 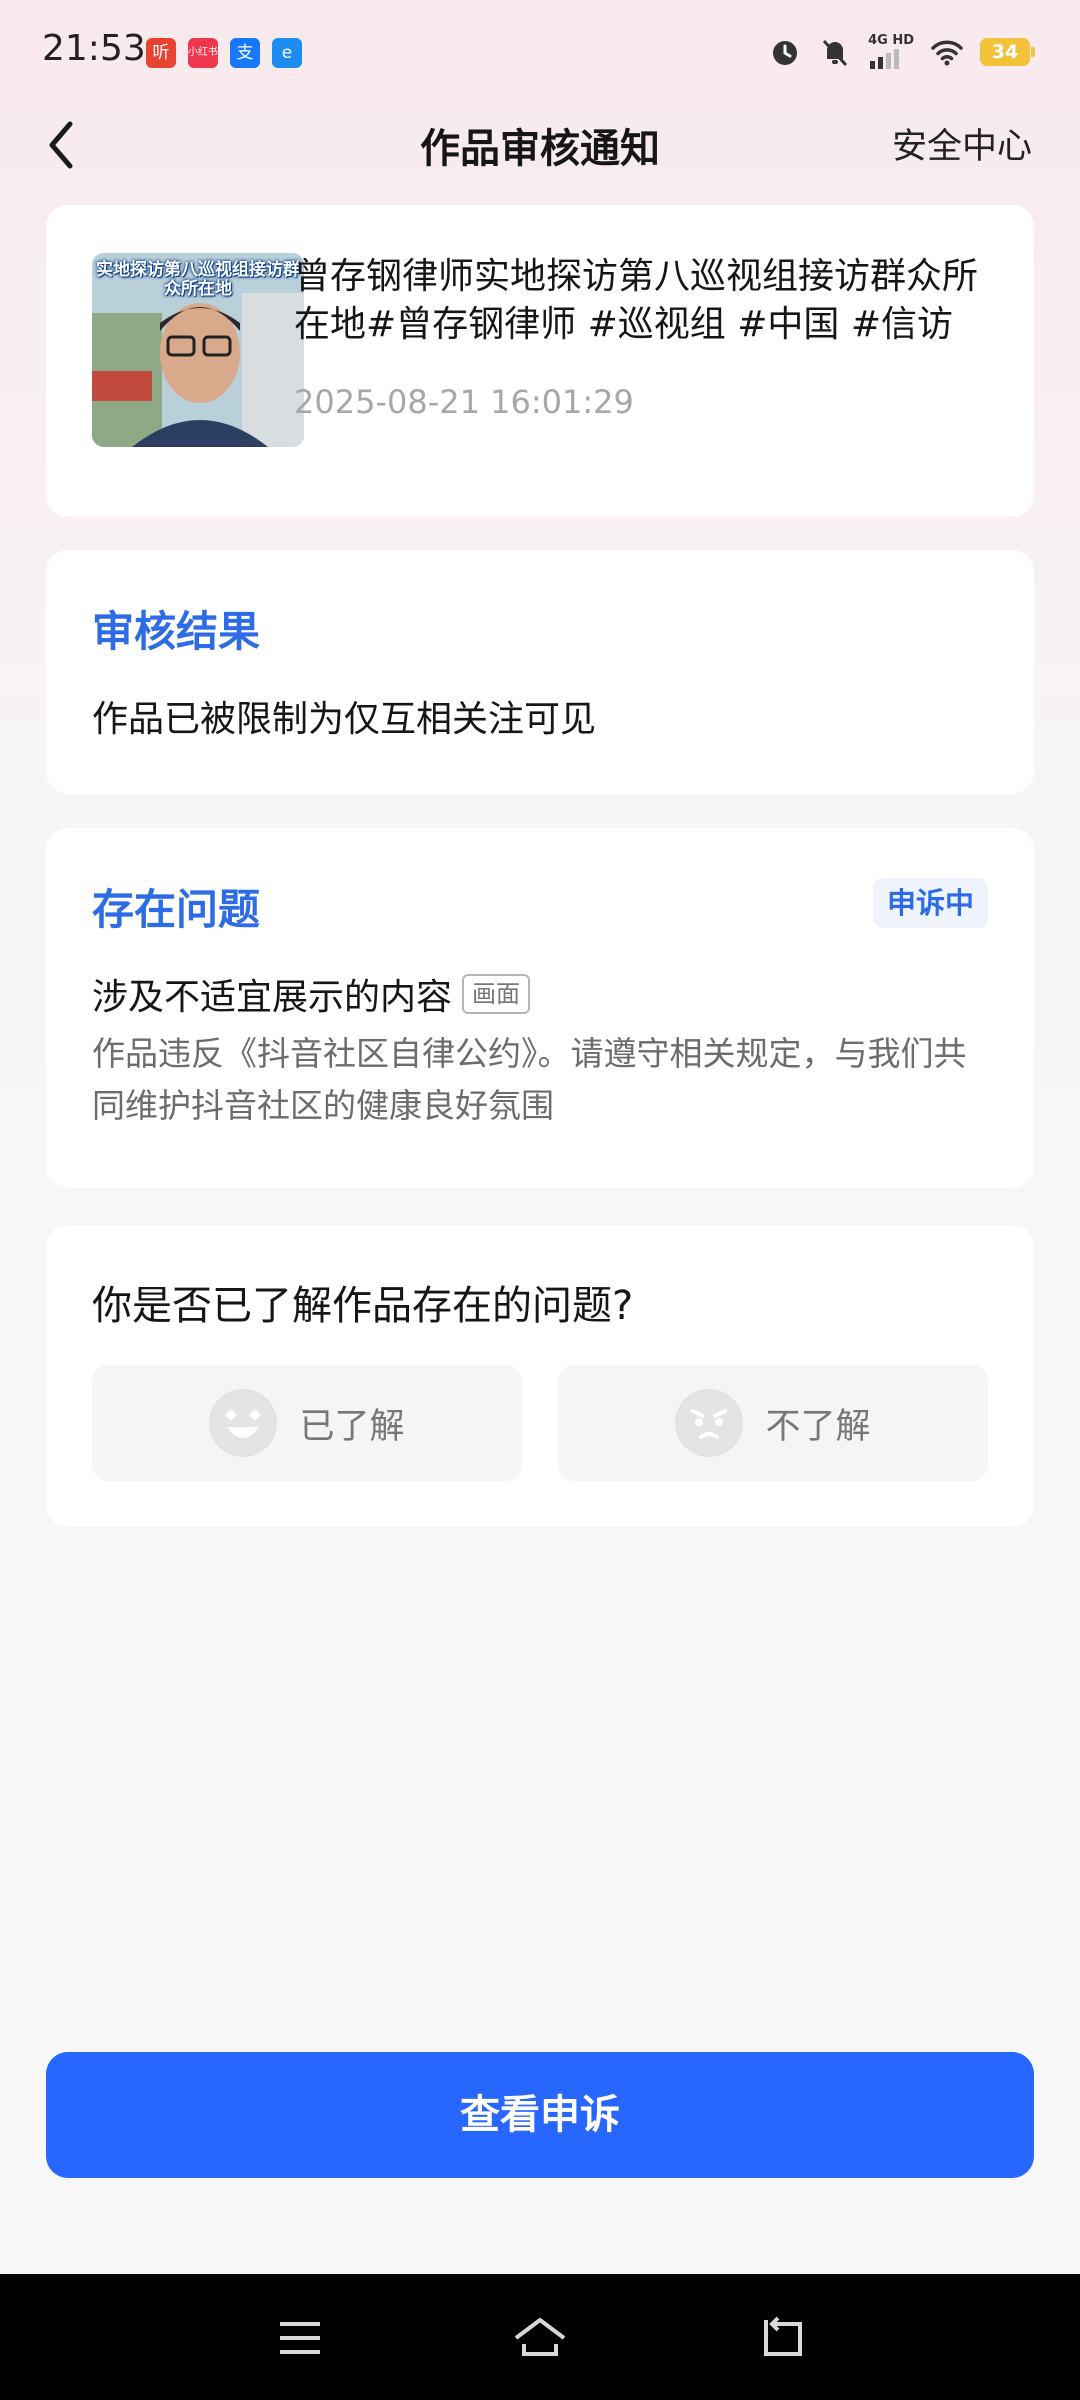 What do you see at coordinates (540, 50) in the screenshot?
I see `status-bar: 21:53 听 小红书 支 e 4G HD 34` at bounding box center [540, 50].